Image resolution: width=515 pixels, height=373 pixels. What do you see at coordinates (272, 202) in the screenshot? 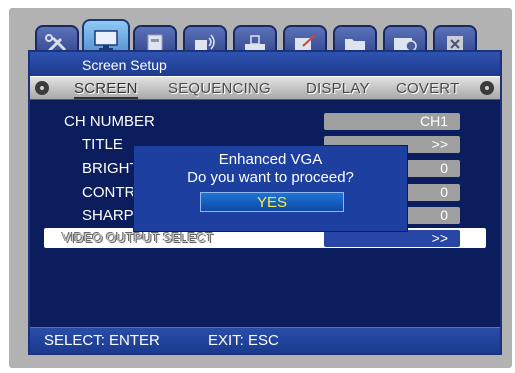
I see `yes-button: YES` at bounding box center [272, 202].